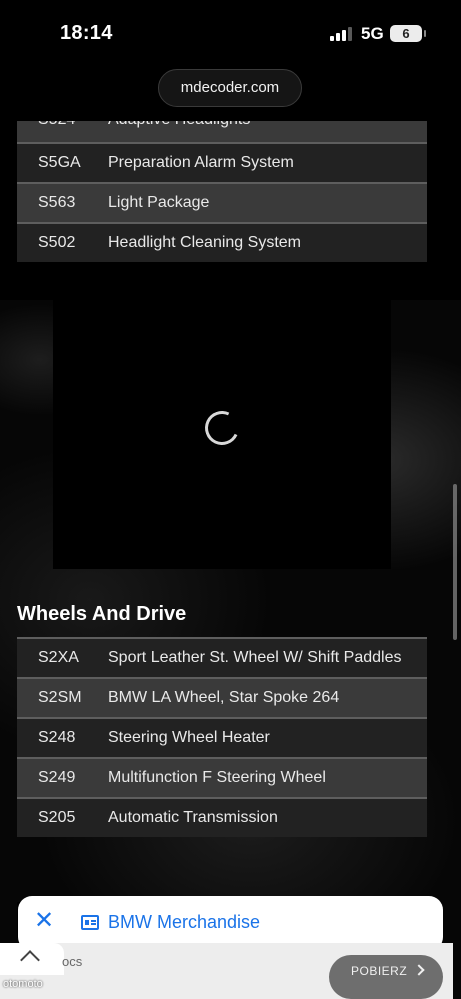  Describe the element at coordinates (184, 922) in the screenshot. I see `ad-banner-title: BMW Merchandise` at that location.